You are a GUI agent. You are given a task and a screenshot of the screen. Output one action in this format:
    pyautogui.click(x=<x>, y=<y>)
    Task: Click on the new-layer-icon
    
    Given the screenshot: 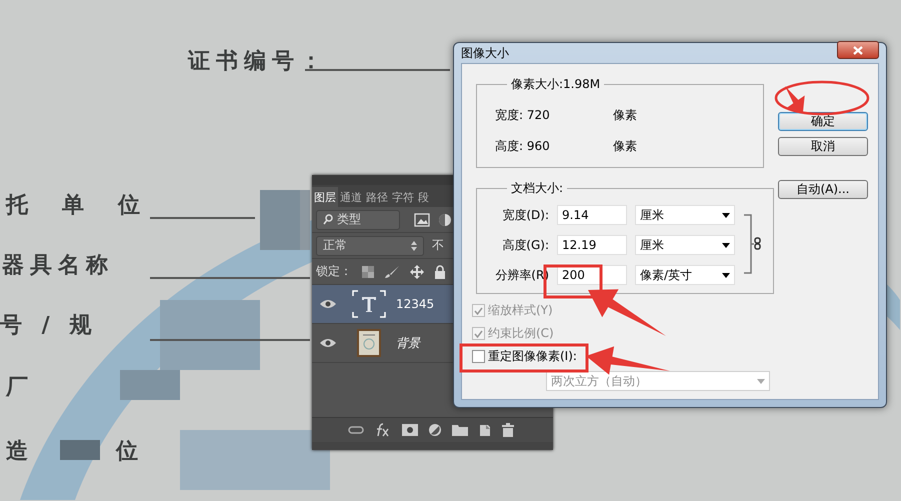 What is the action you would take?
    pyautogui.click(x=485, y=430)
    